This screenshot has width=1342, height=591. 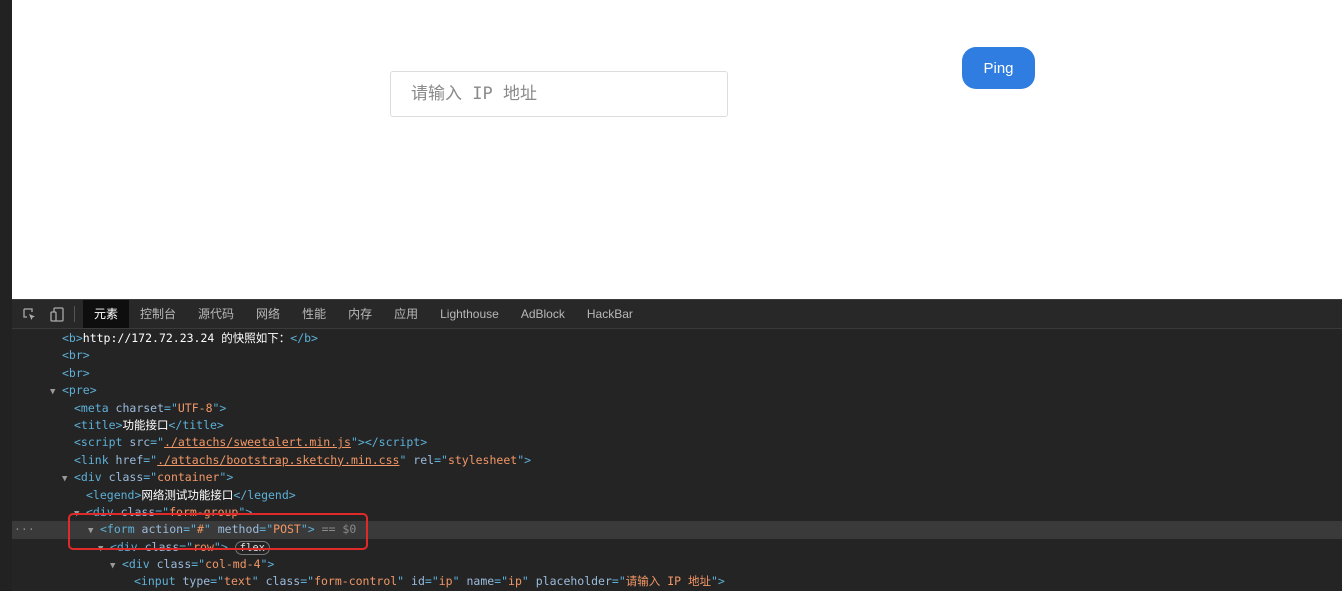 I want to click on dom-line: <title>功能接口</title>, so click(x=708, y=425).